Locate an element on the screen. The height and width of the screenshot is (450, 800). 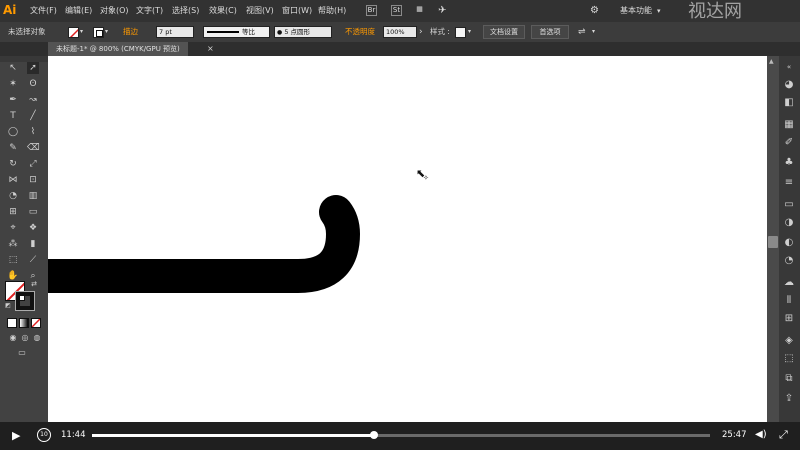
menu-file: 文件(F) is located at coordinates (43, 11).